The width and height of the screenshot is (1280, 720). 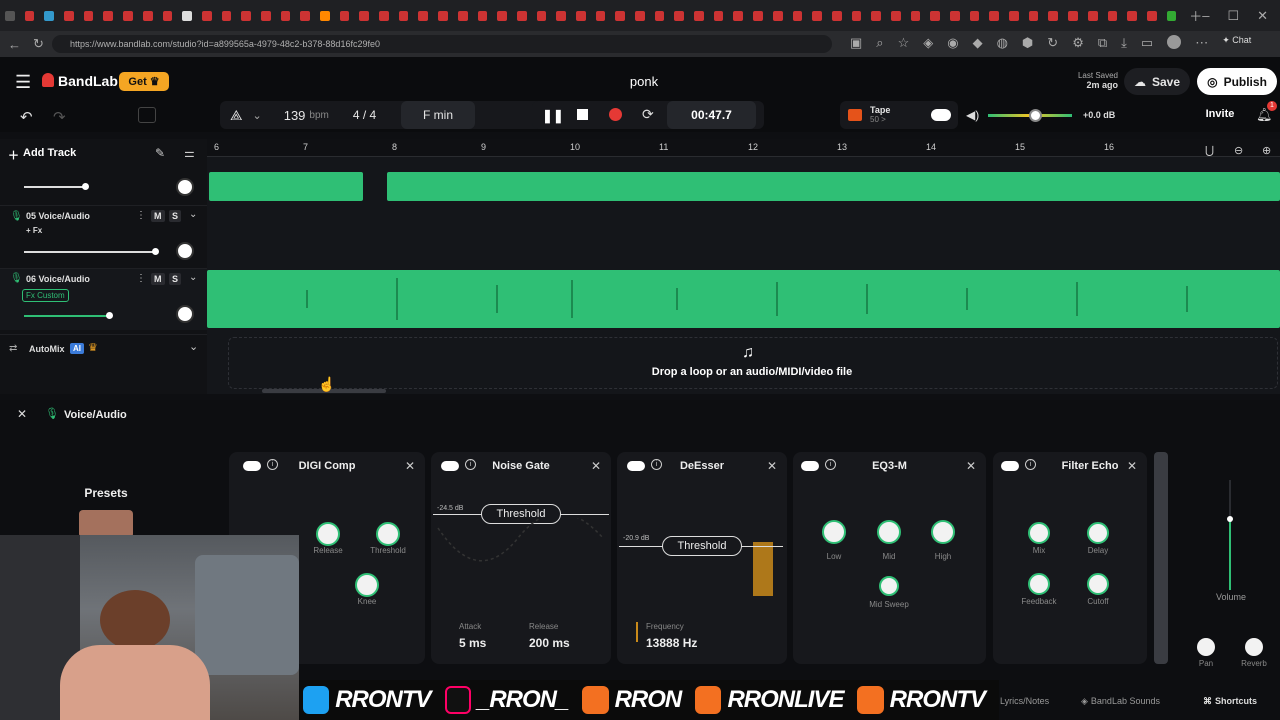 What do you see at coordinates (553, 116) in the screenshot?
I see `pause-icon: ❚❚` at bounding box center [553, 116].